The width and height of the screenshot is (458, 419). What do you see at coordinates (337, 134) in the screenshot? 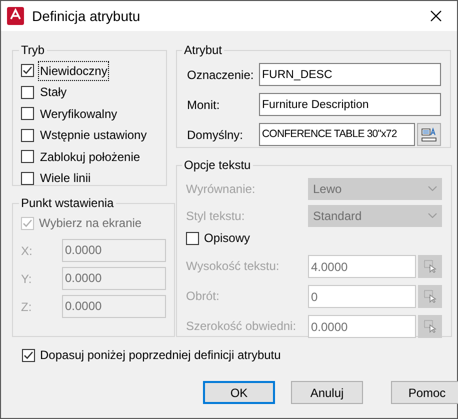
I see `text-field: CONFERENCE TABLE 30"x72` at bounding box center [337, 134].